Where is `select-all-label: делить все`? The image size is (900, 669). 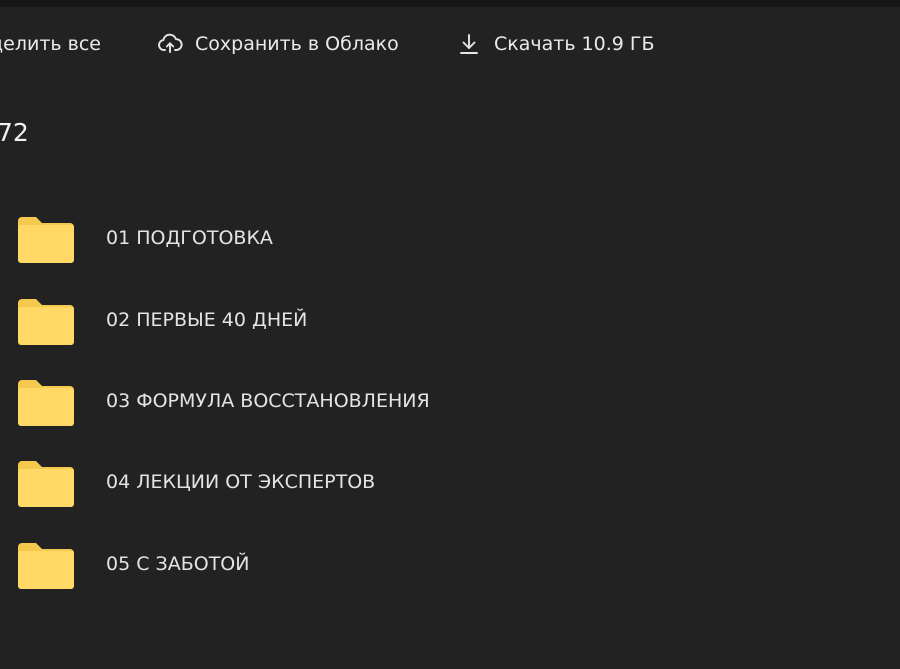 select-all-label: делить все is located at coordinates (50, 44).